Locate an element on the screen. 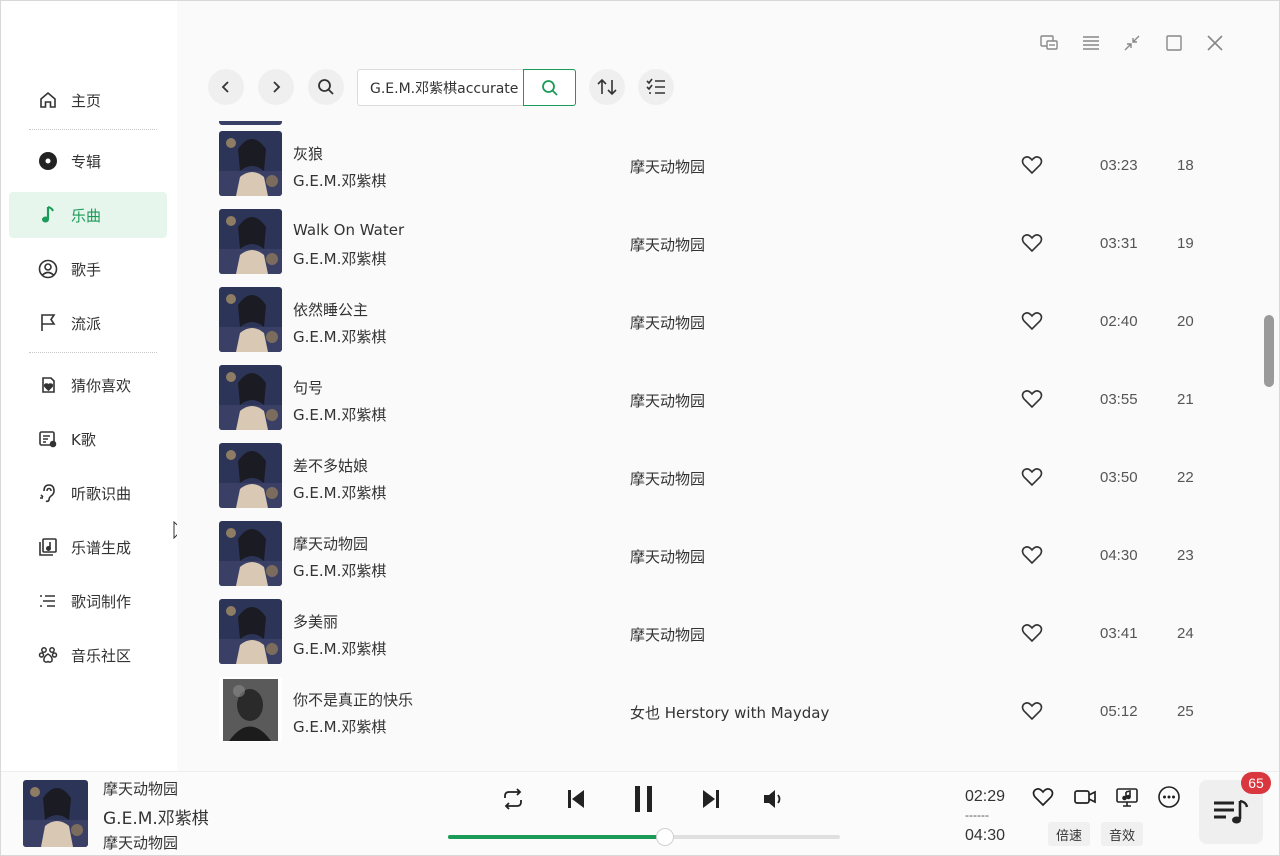 This screenshot has height=856, width=1280. like-button is located at coordinates (1043, 797).